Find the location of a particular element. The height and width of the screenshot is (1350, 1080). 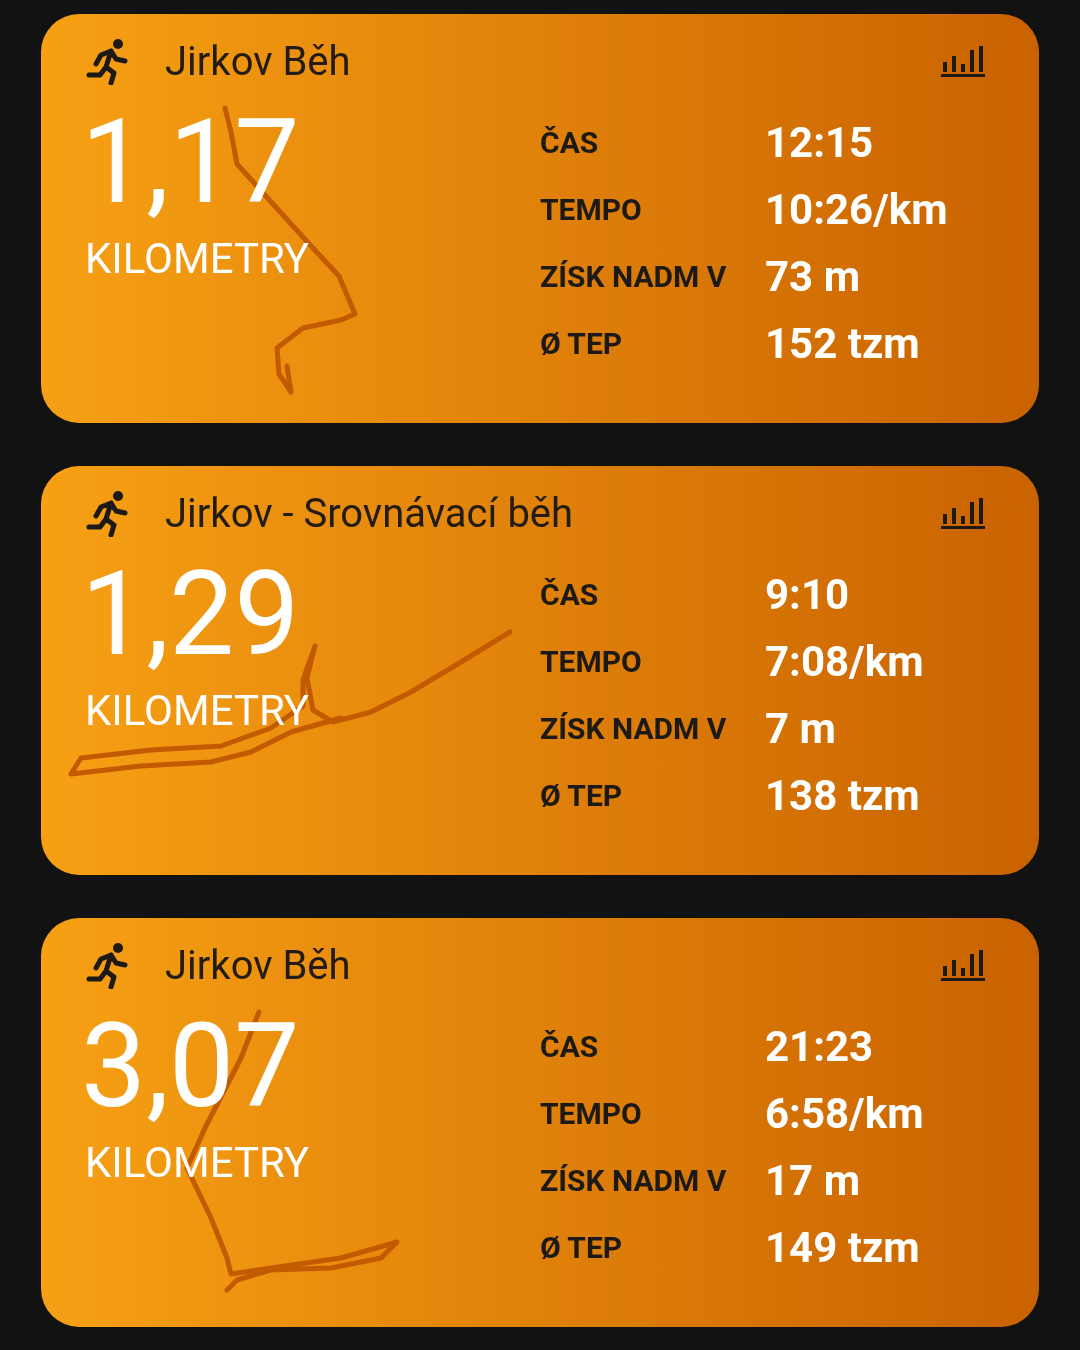

stat-value: 21:23 is located at coordinates (820, 1046).